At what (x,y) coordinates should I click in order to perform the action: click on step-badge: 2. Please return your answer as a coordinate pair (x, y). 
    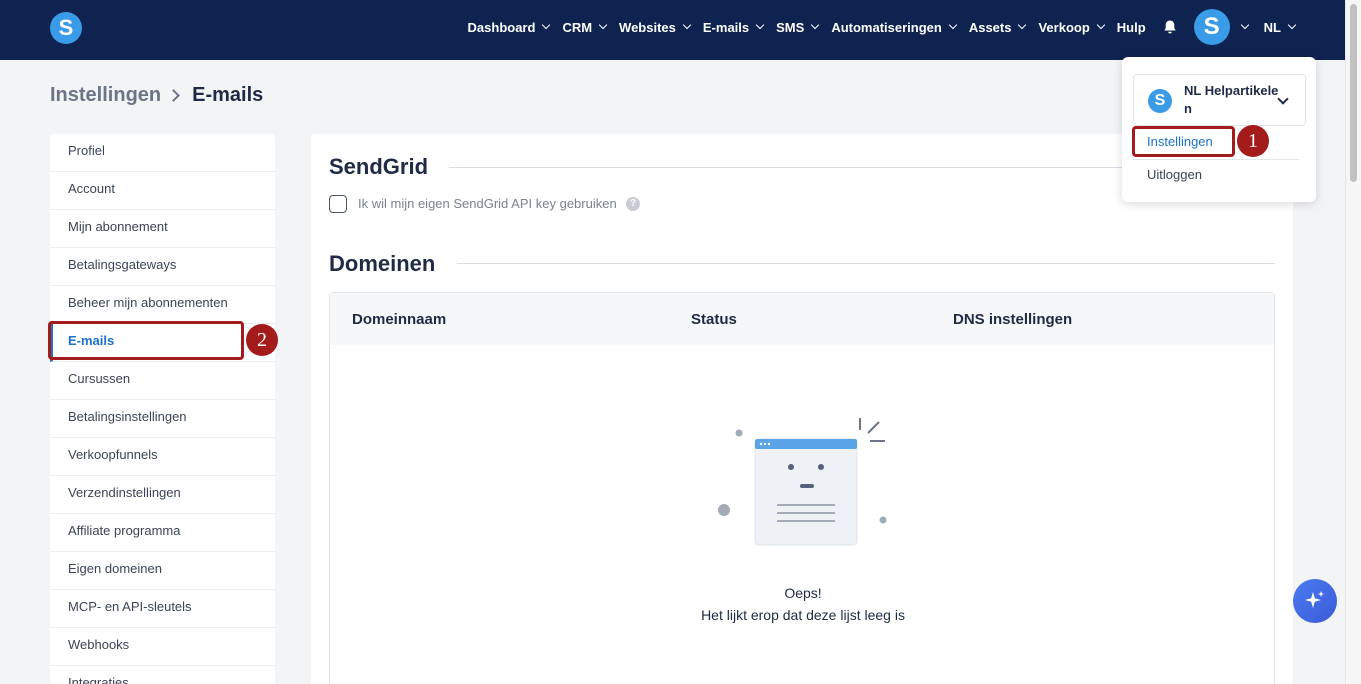
    Looking at the image, I should click on (262, 340).